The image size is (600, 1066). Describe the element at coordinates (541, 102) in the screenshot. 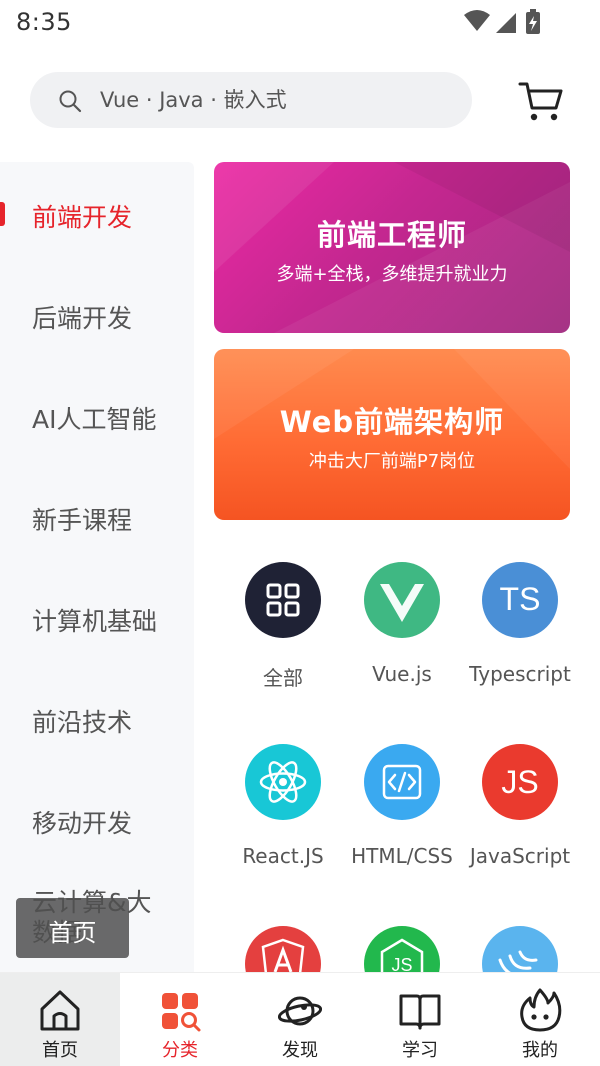

I see `cart-icon` at that location.